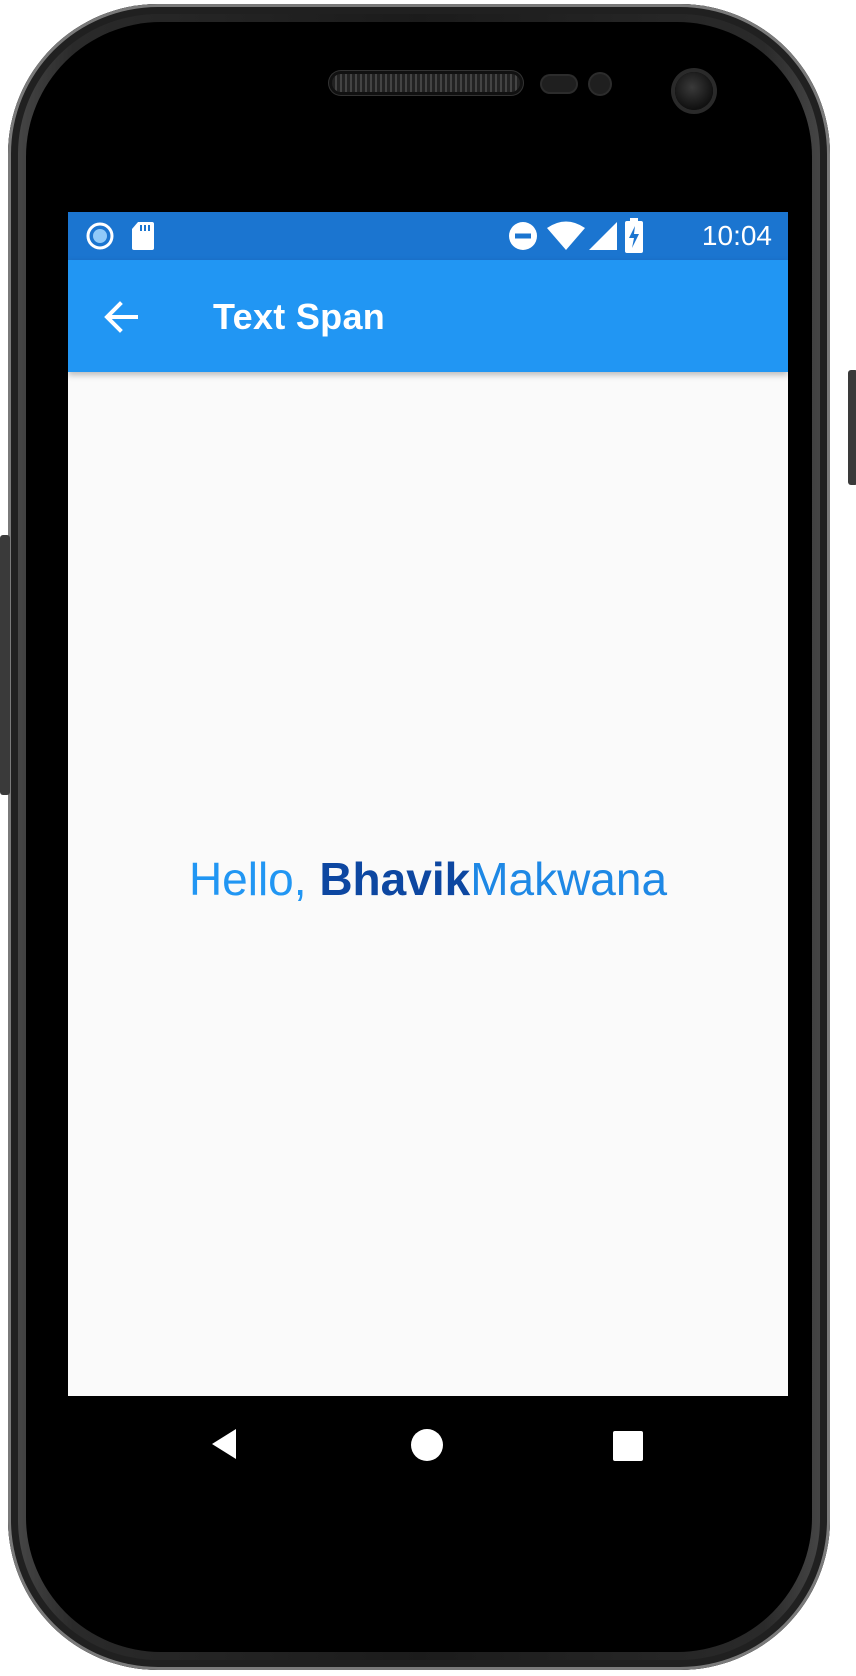 Image resolution: width=856 pixels, height=1676 pixels. What do you see at coordinates (428, 236) in the screenshot?
I see `status-bar: 10:04` at bounding box center [428, 236].